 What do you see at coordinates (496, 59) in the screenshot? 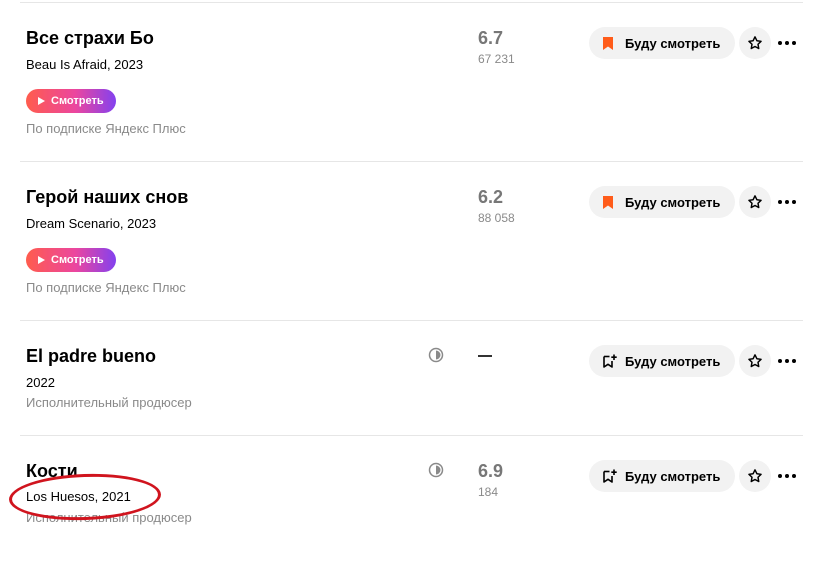
I see `votes-count: 67 231` at bounding box center [496, 59].